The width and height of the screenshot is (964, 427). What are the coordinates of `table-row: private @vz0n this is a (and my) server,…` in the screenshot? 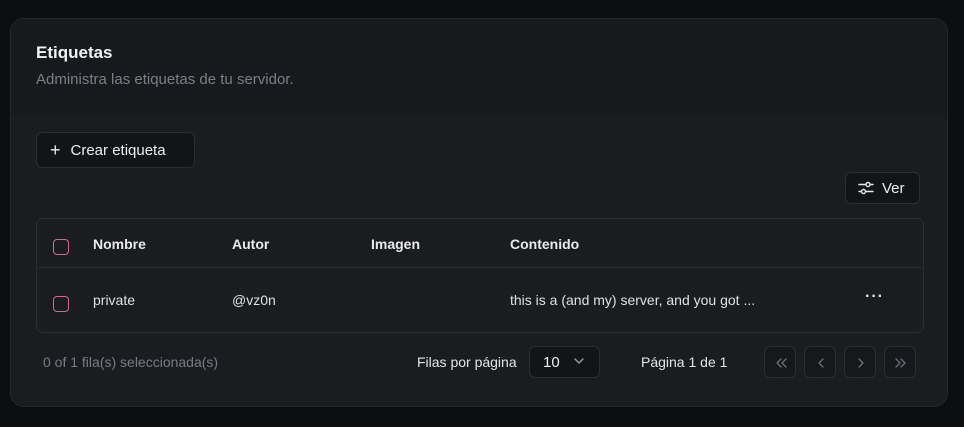 It's located at (480, 300).